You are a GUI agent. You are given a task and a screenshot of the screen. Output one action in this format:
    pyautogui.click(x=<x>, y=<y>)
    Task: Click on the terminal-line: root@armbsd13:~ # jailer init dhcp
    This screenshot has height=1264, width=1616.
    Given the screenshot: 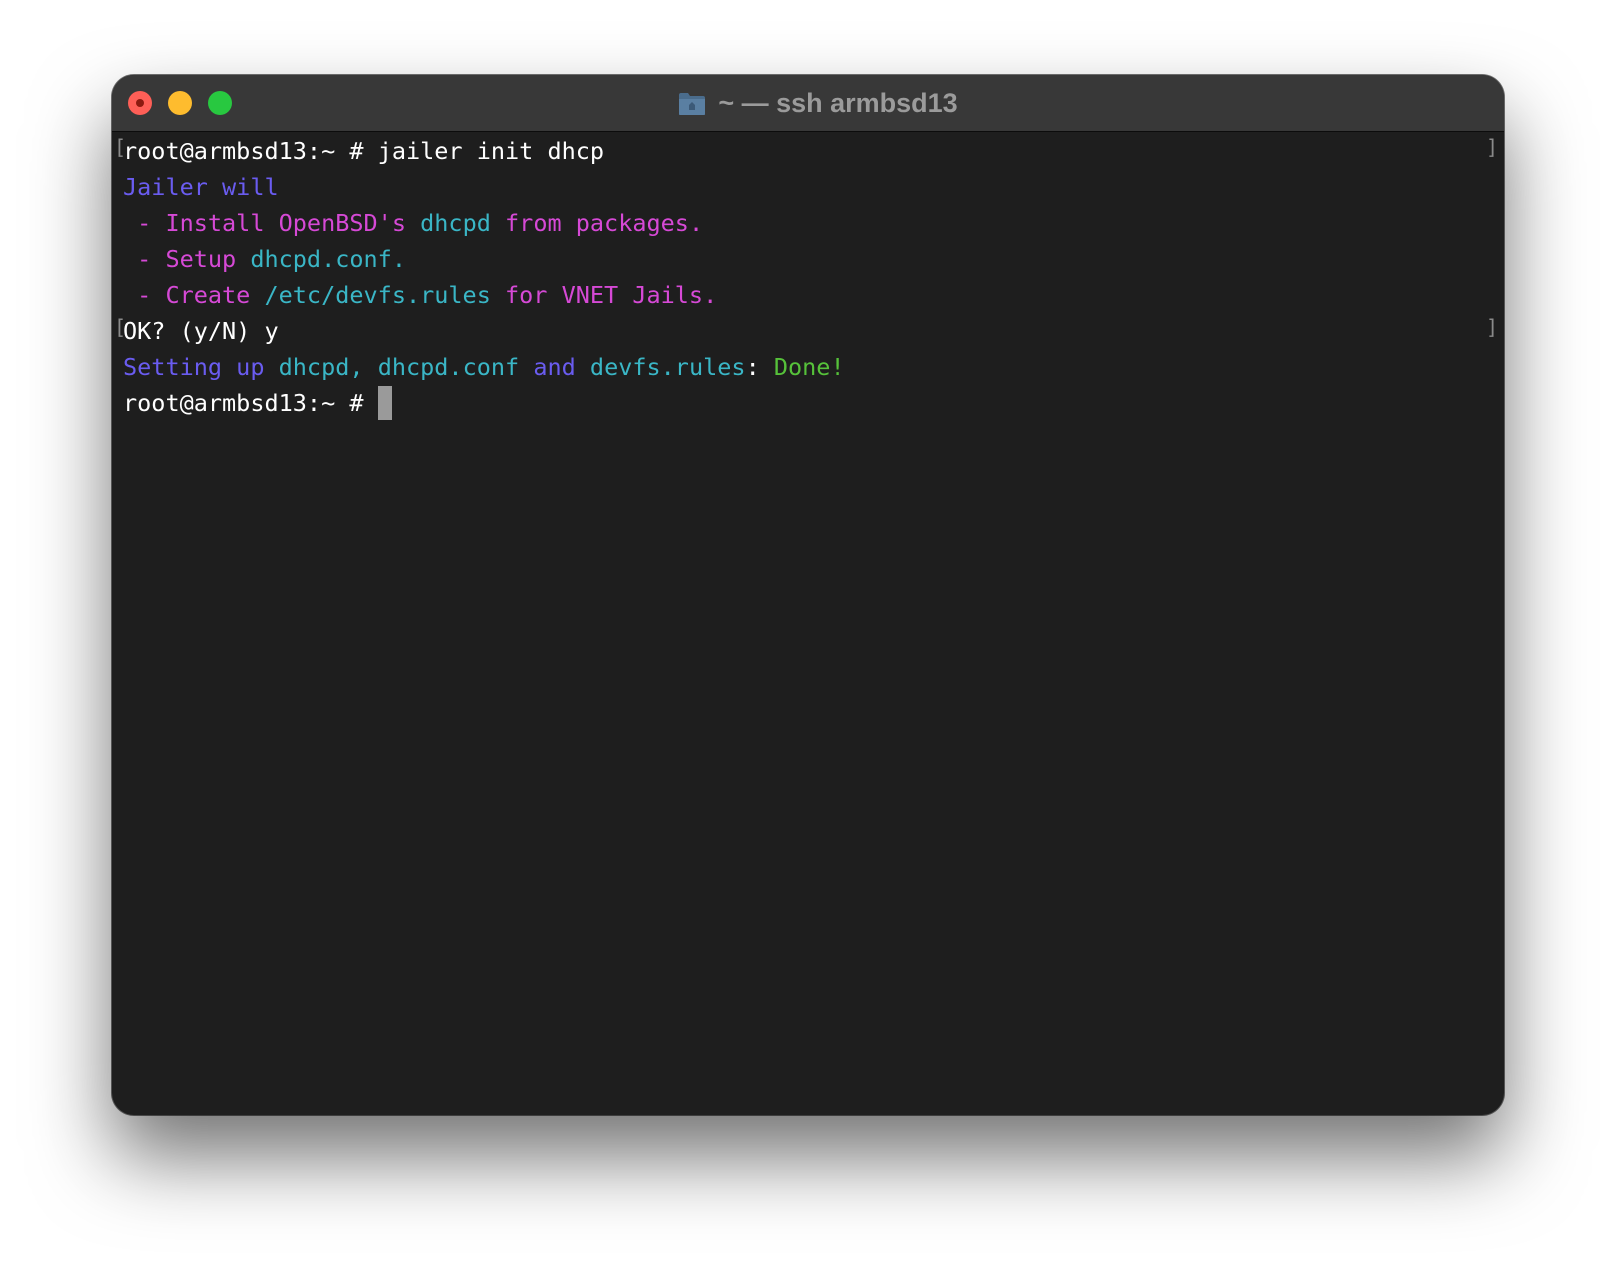 What is the action you would take?
    pyautogui.click(x=363, y=151)
    